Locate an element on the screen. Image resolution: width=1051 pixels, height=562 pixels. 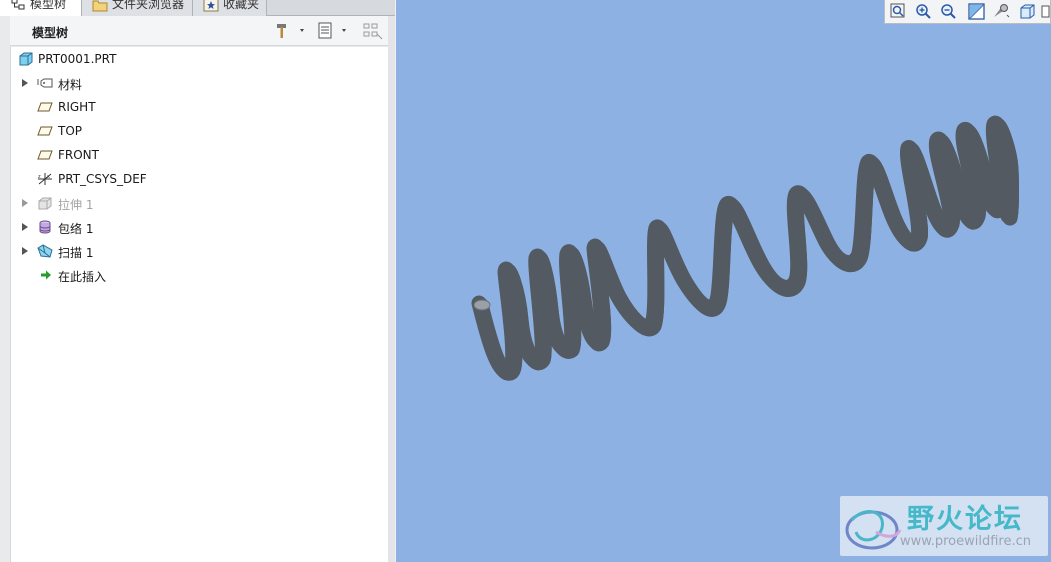
tree-item-top-plane: TOP is located at coordinates (200, 131).